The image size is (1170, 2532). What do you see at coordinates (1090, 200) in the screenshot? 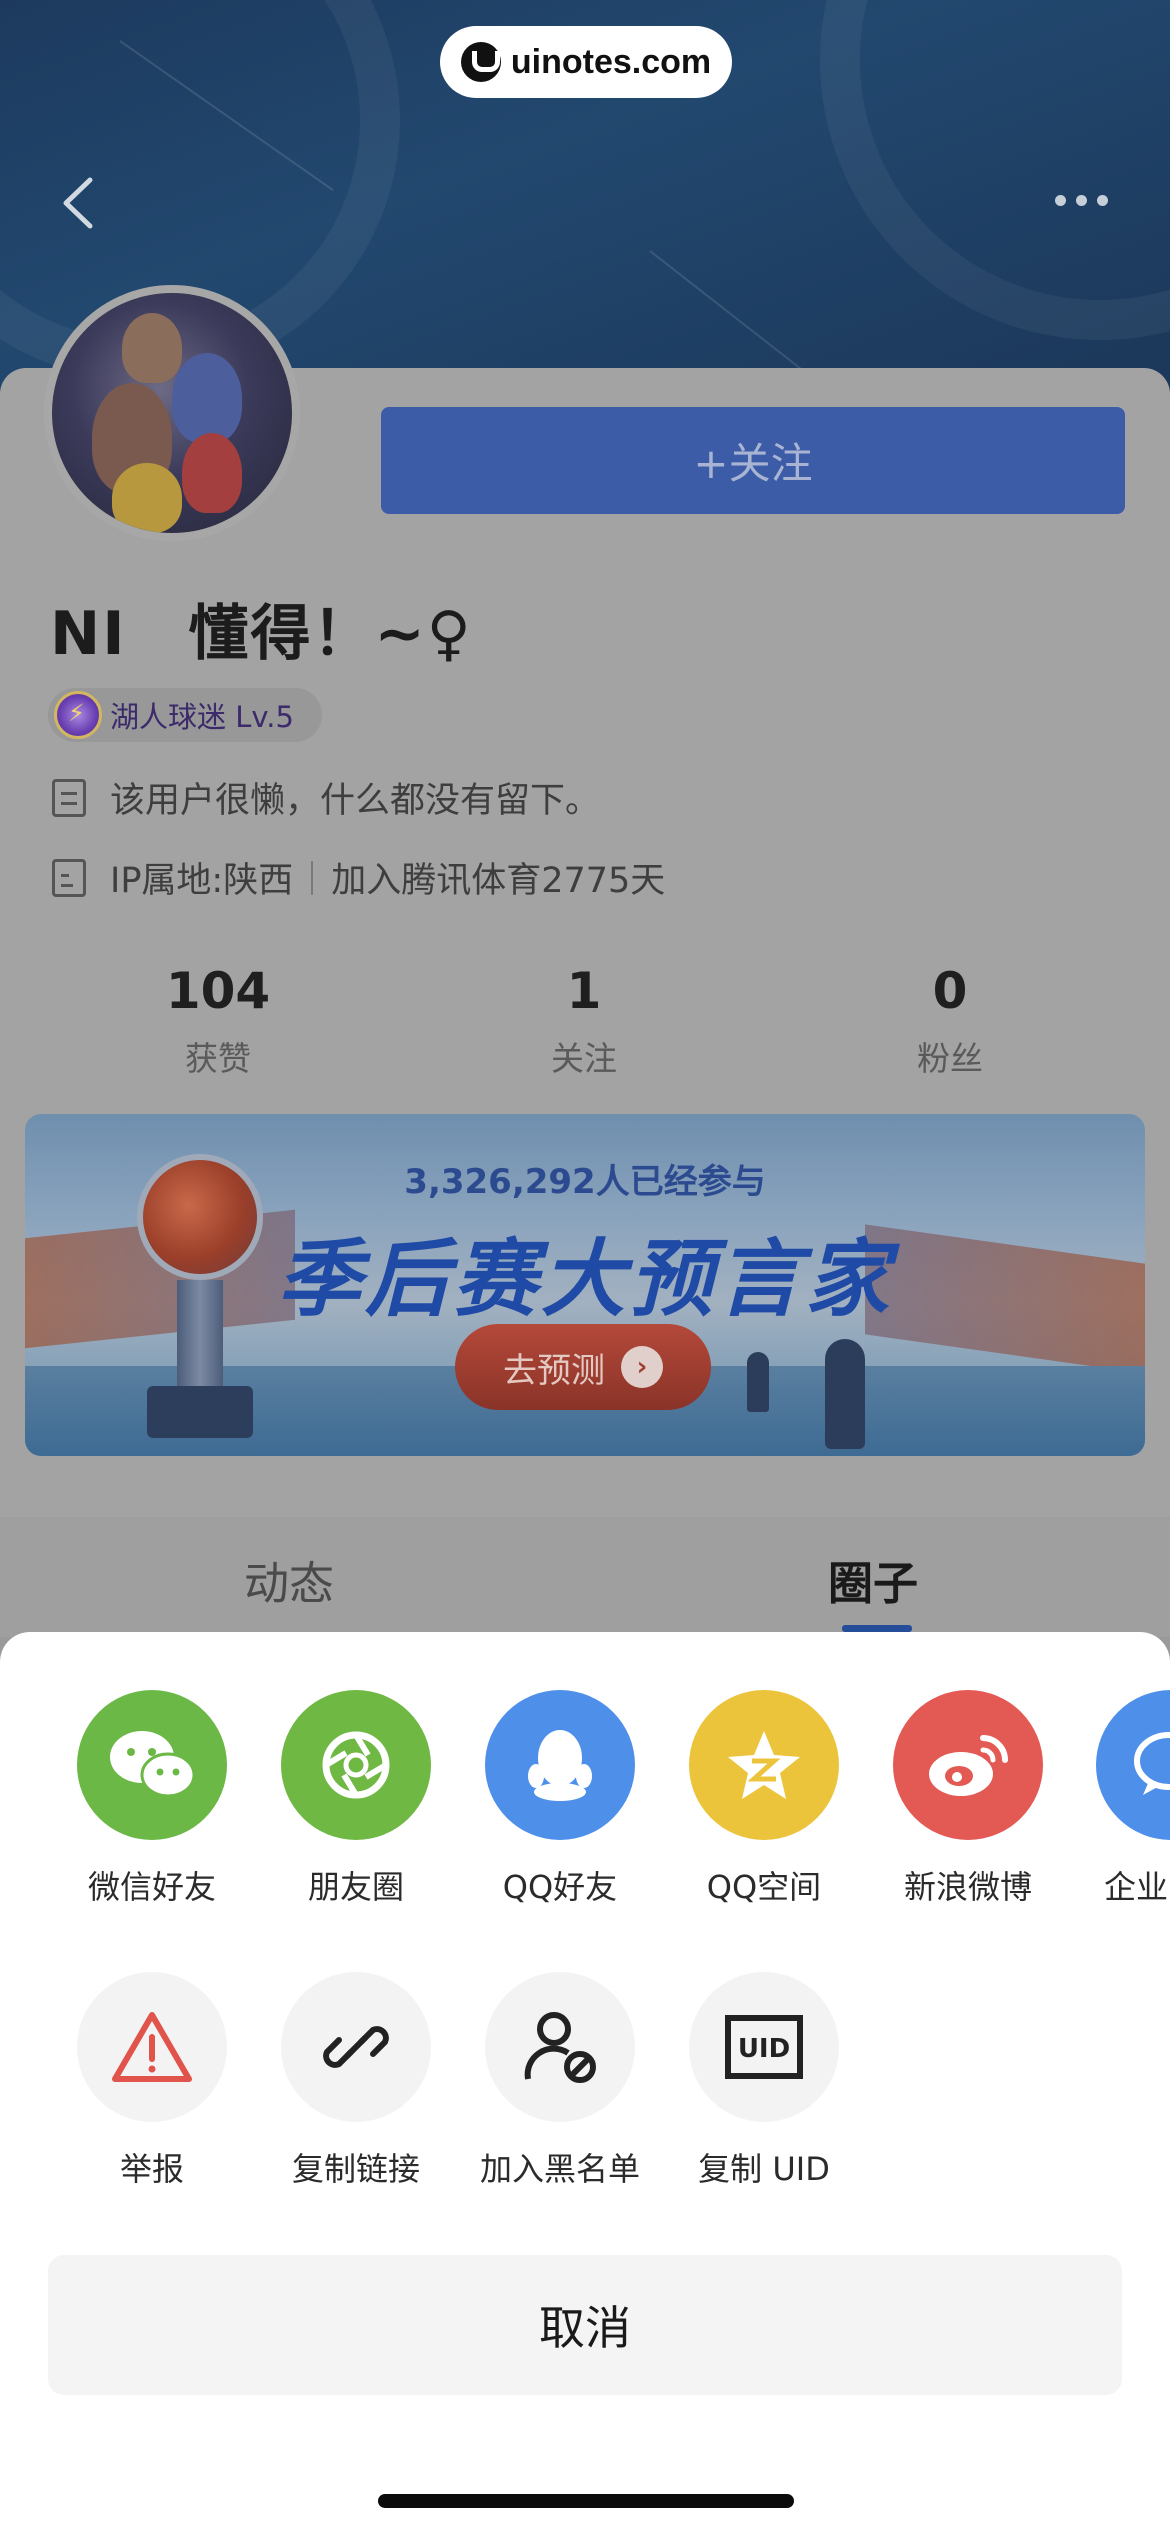
I see `more-button` at bounding box center [1090, 200].